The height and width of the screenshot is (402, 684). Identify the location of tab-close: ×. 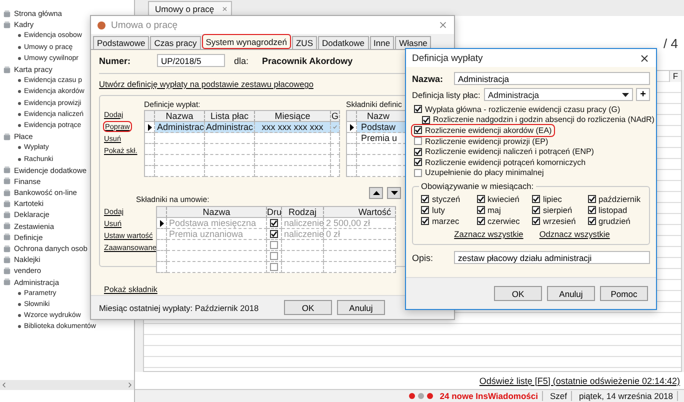
(225, 9).